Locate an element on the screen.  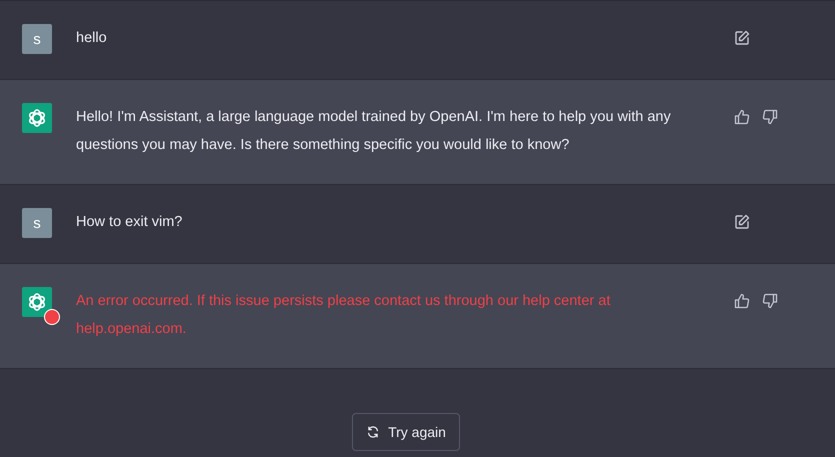
message-text: An error occurred. If this issue persists please contact us through our help center at help.openai.com. is located at coordinates (344, 315).